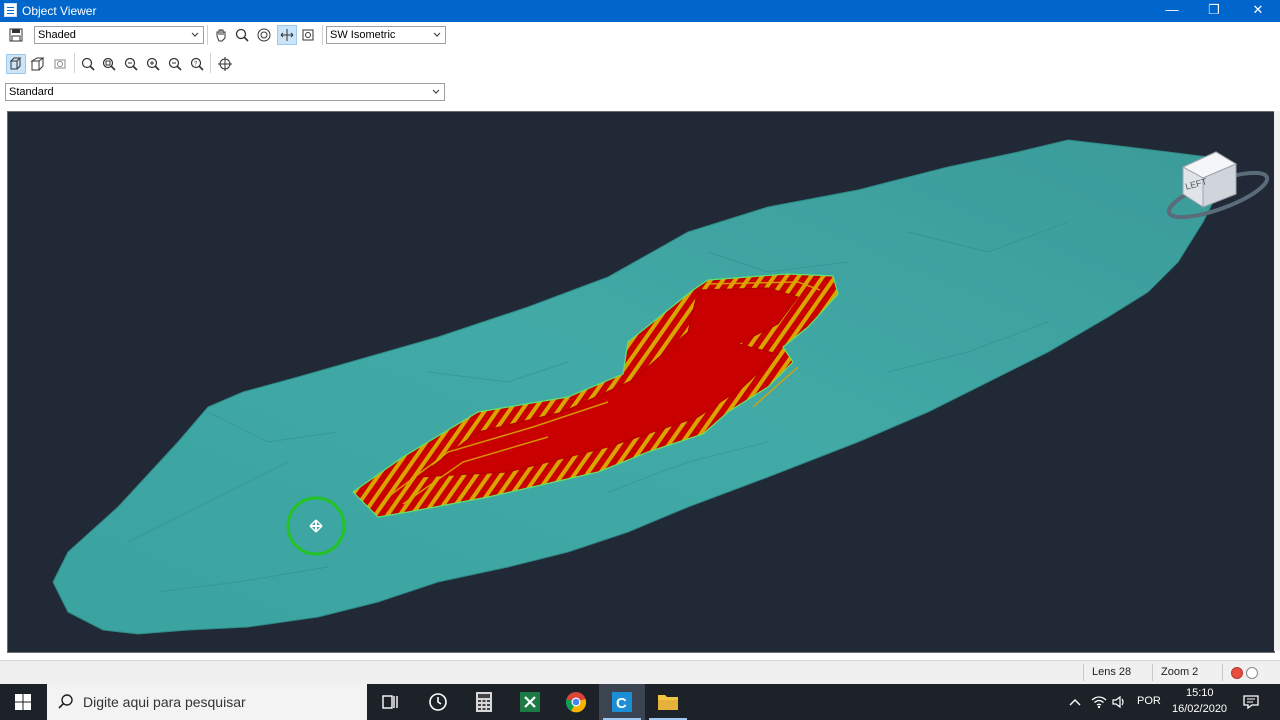  I want to click on perspective-box-icon, so click(37, 64).